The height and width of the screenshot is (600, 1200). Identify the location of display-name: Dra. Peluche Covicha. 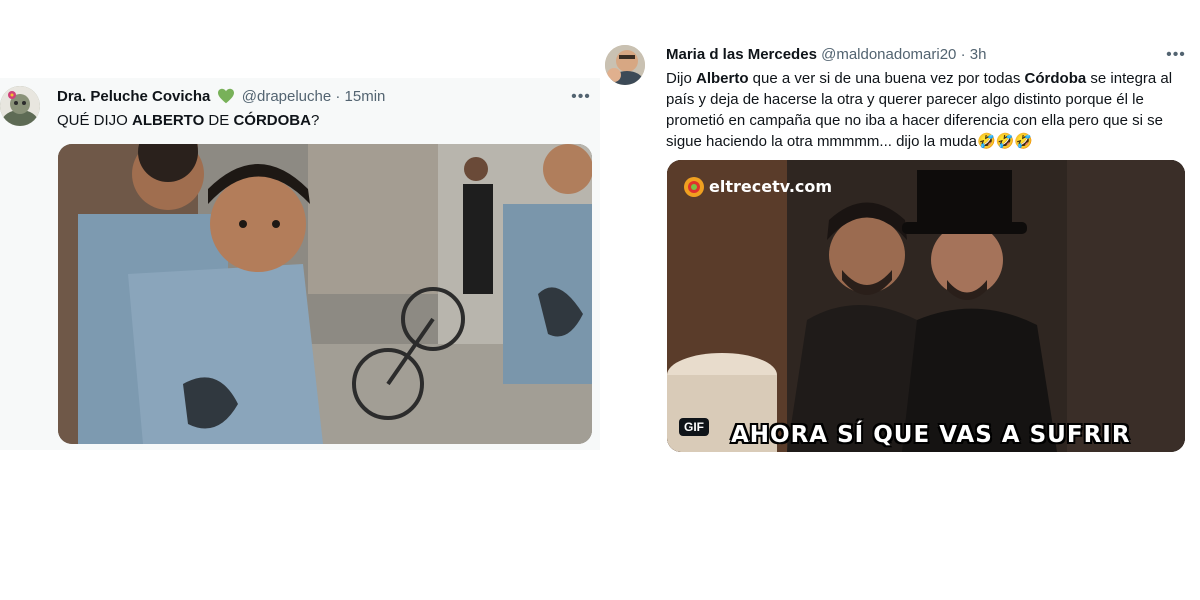
(133, 96).